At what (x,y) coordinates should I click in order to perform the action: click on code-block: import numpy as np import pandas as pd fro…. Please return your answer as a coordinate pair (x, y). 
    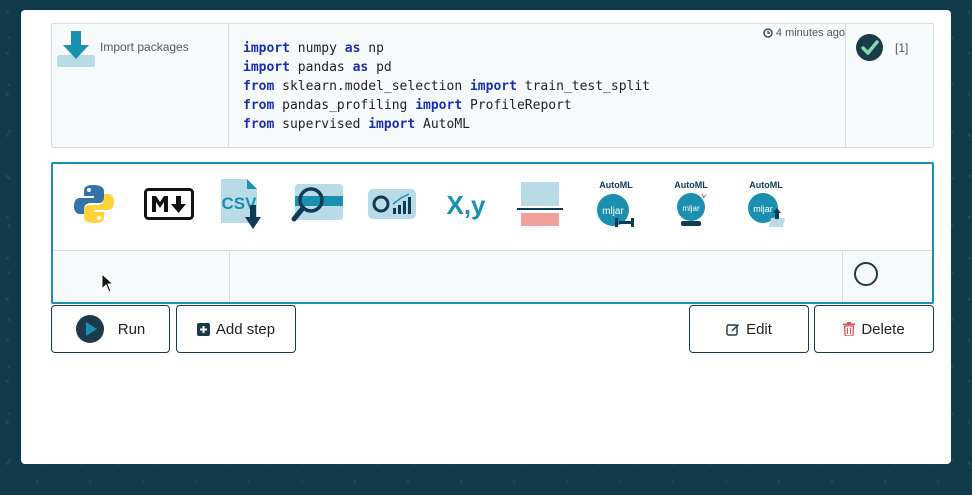
    Looking at the image, I should click on (446, 86).